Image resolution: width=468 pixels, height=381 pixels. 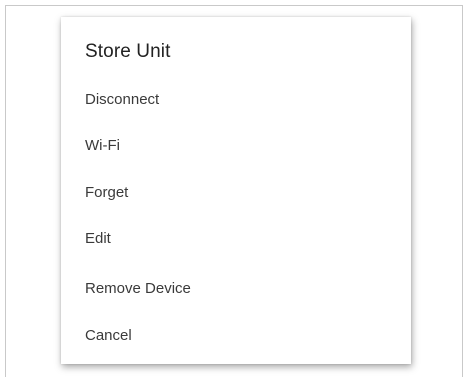 I want to click on forget-option: Forget, so click(x=106, y=192).